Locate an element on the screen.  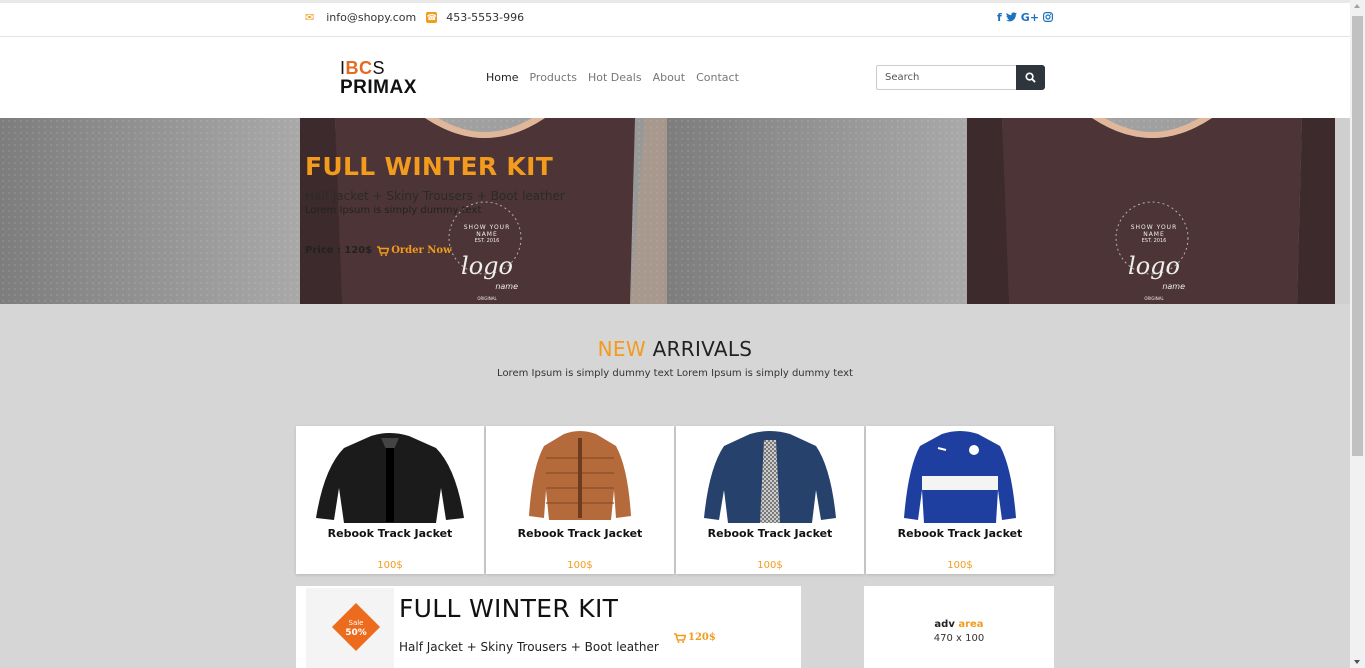
hero-price-row: Price : 120$ Order Now is located at coordinates (435, 250).